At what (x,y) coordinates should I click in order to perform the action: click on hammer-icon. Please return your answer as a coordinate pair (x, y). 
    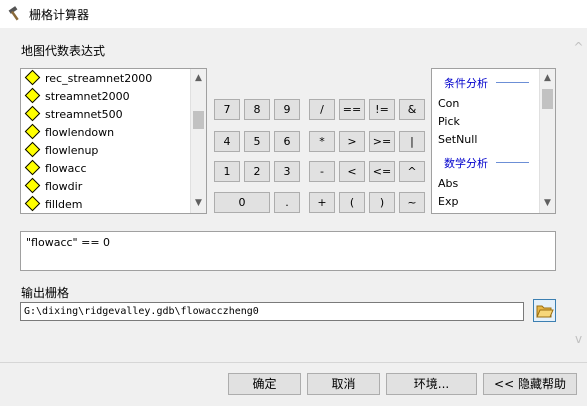
    Looking at the image, I should click on (13, 13).